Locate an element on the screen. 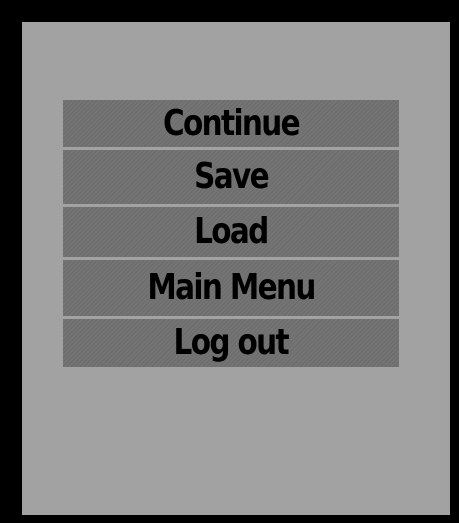  load-button-label: Load is located at coordinates (231, 231).